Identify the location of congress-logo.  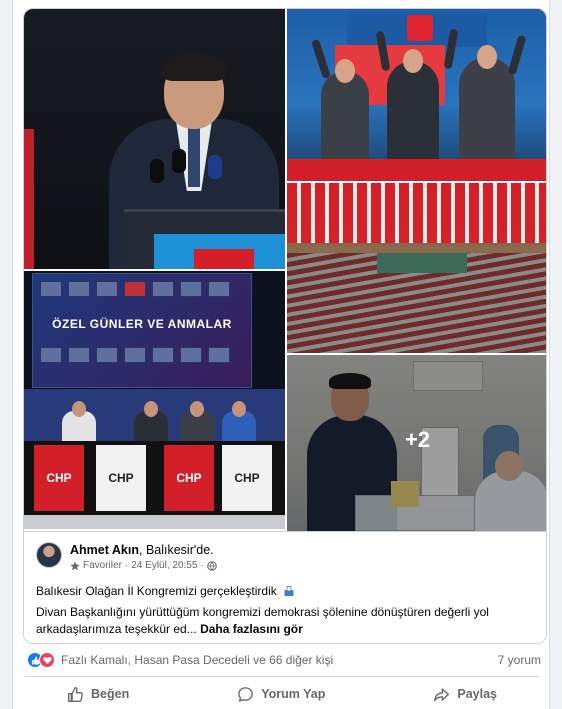
(420, 28).